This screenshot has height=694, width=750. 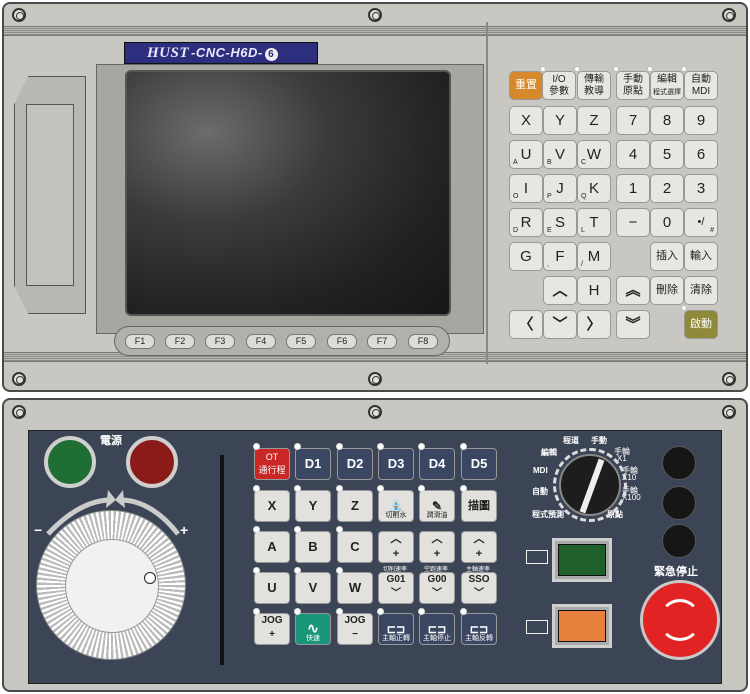 What do you see at coordinates (272, 588) in the screenshot?
I see `jog-u-key: U` at bounding box center [272, 588].